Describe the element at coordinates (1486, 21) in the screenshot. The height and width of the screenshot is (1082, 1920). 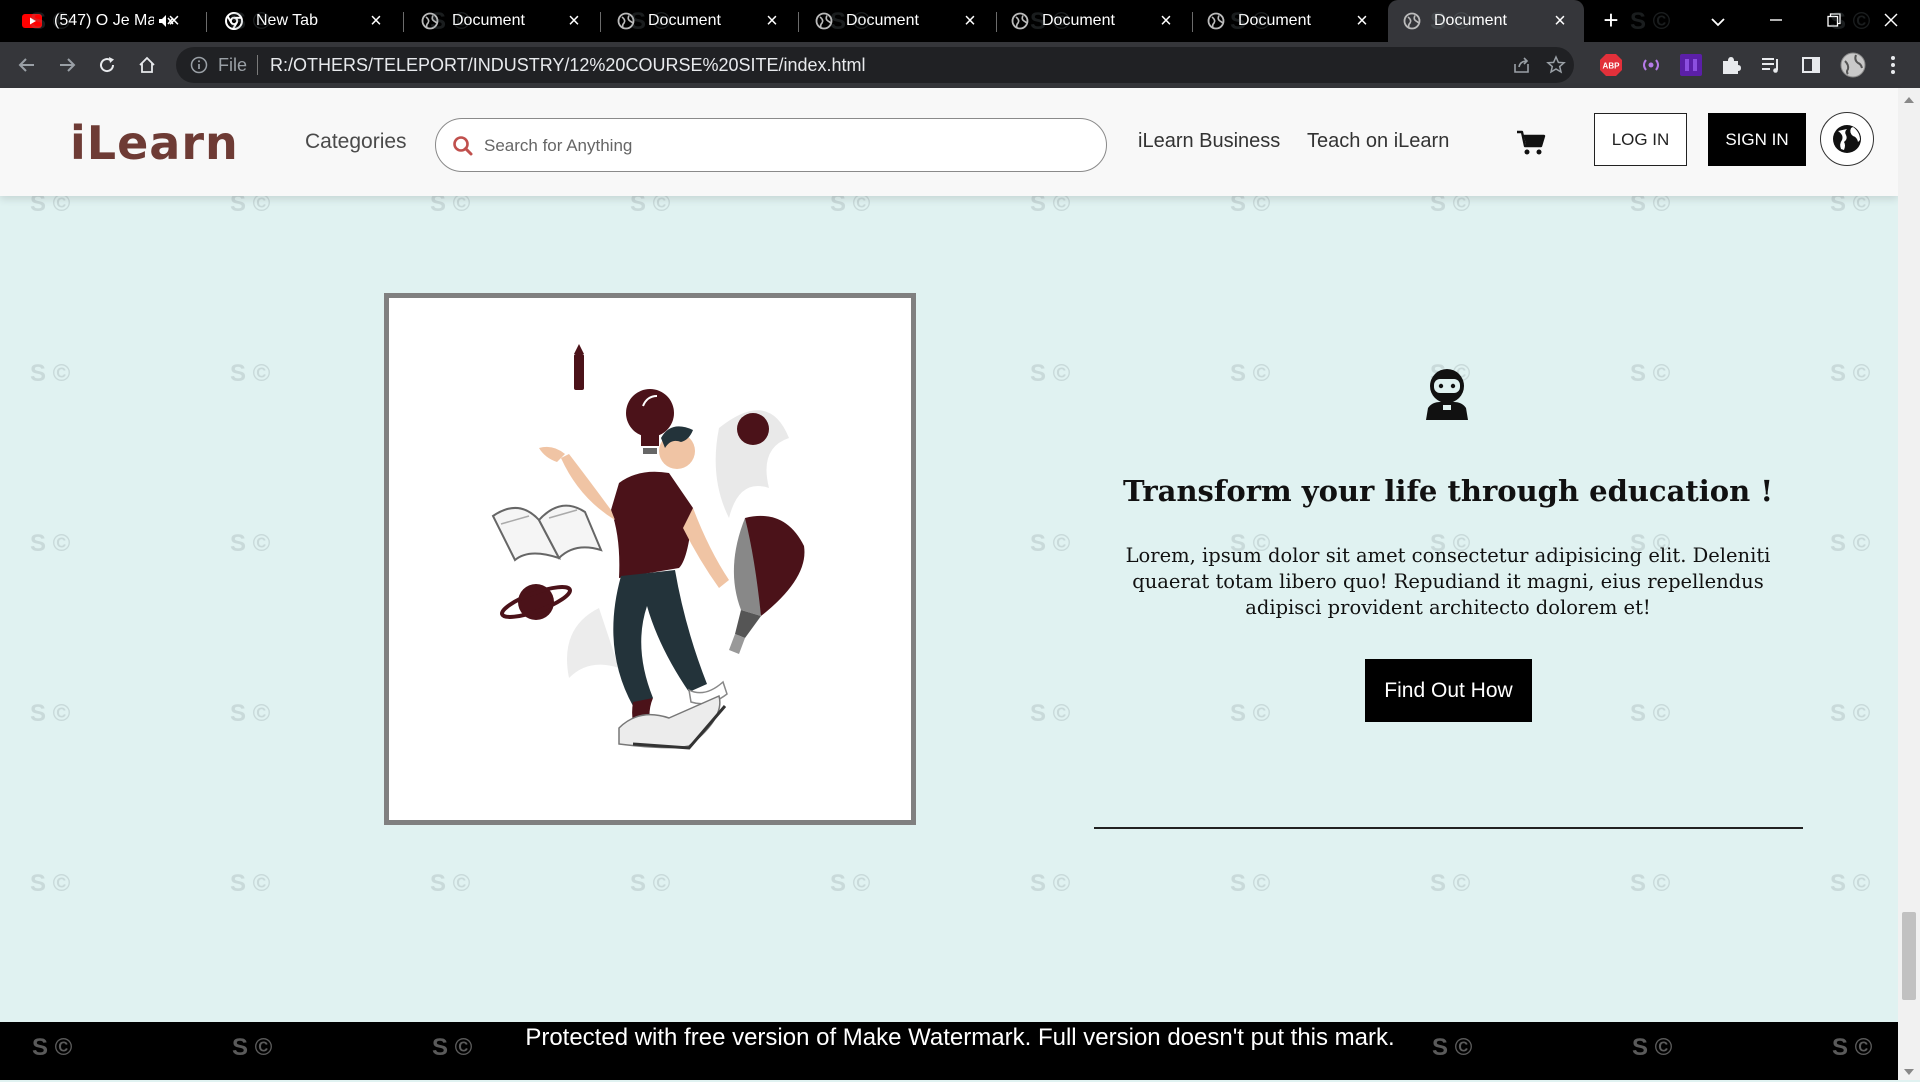
I see `tab-document-active: Document ×` at that location.